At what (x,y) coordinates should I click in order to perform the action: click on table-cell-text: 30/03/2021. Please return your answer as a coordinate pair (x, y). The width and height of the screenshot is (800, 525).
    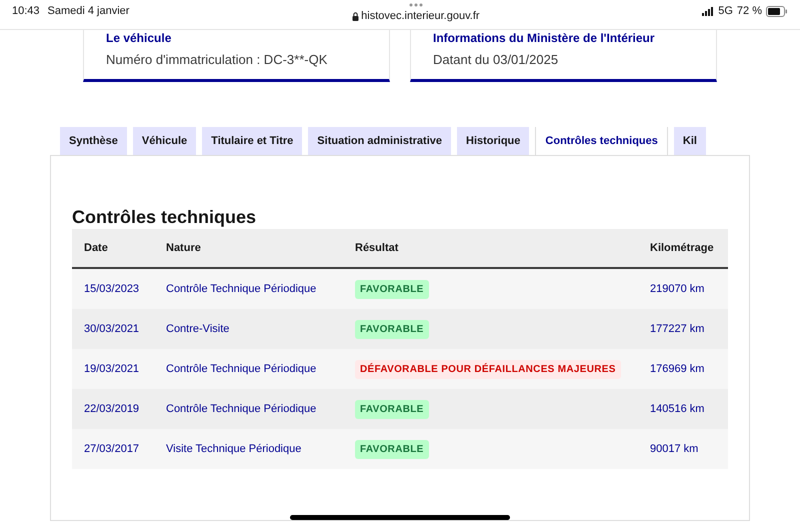
    Looking at the image, I should click on (111, 329).